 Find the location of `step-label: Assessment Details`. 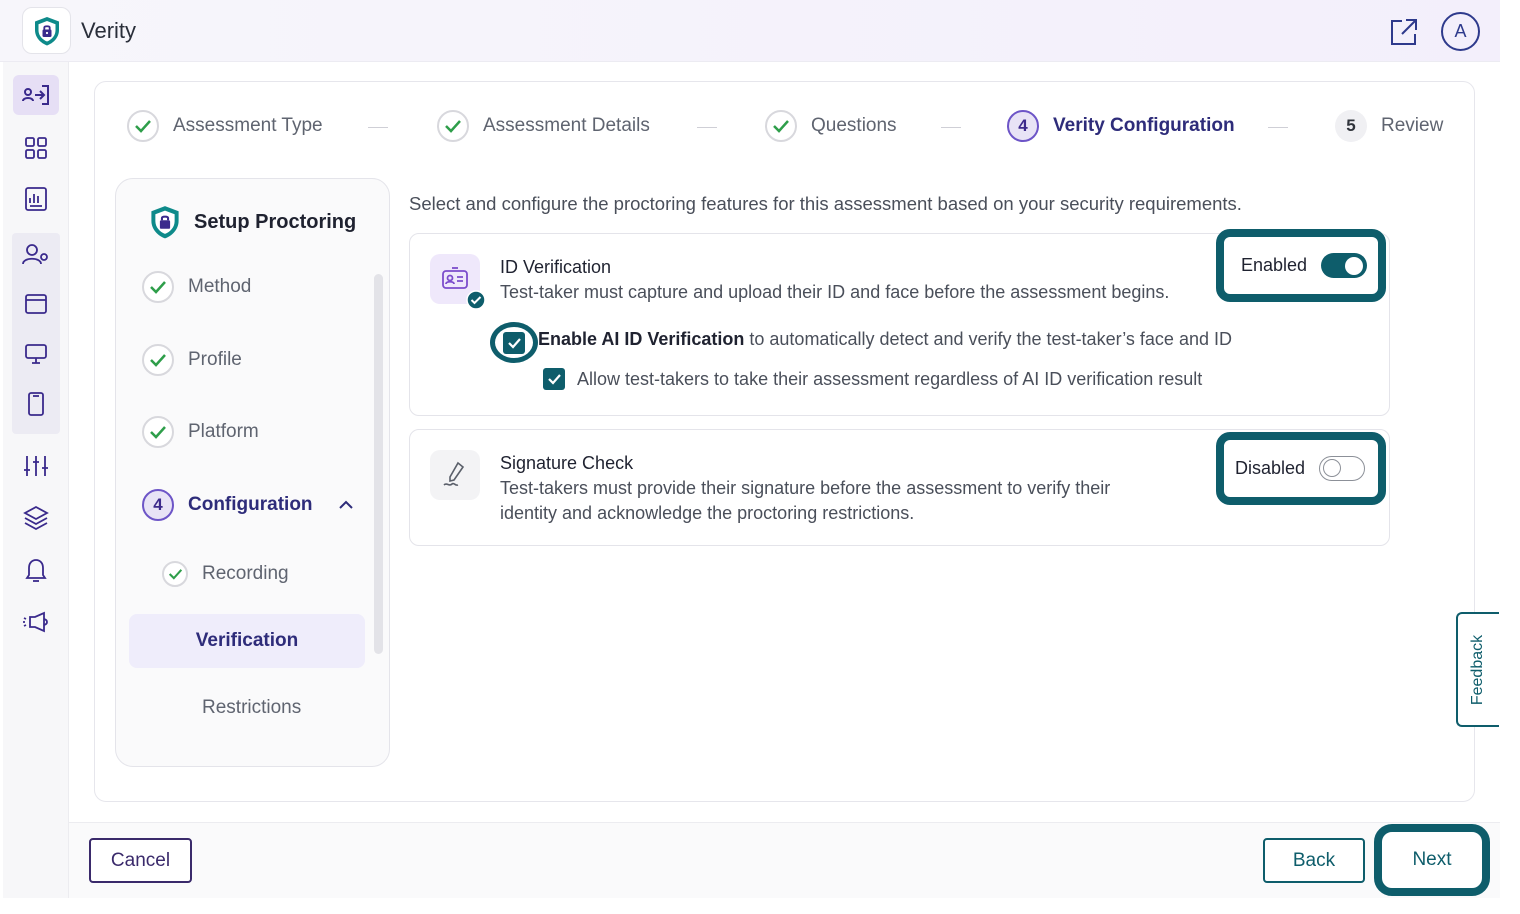

step-label: Assessment Details is located at coordinates (566, 125).